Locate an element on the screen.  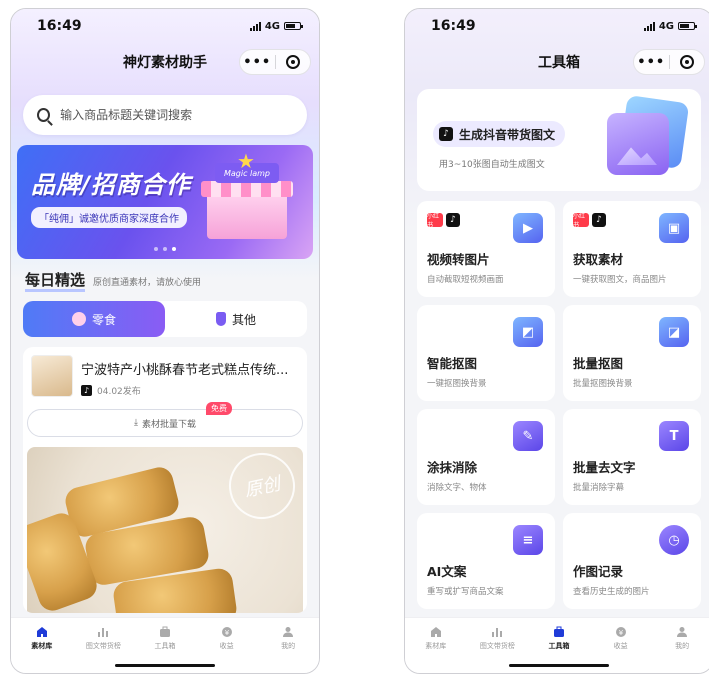
history-icon: ◷ is located at coordinates (674, 540).